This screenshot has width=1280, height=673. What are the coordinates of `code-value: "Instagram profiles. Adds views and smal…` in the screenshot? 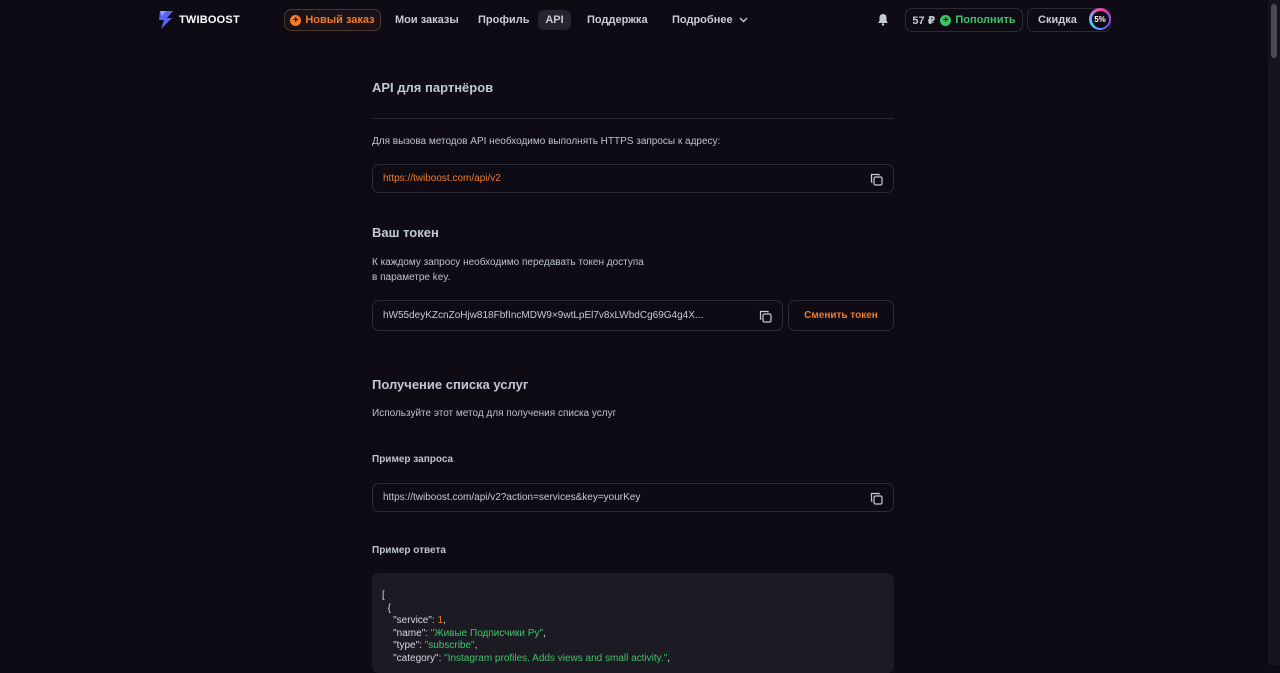 It's located at (556, 658).